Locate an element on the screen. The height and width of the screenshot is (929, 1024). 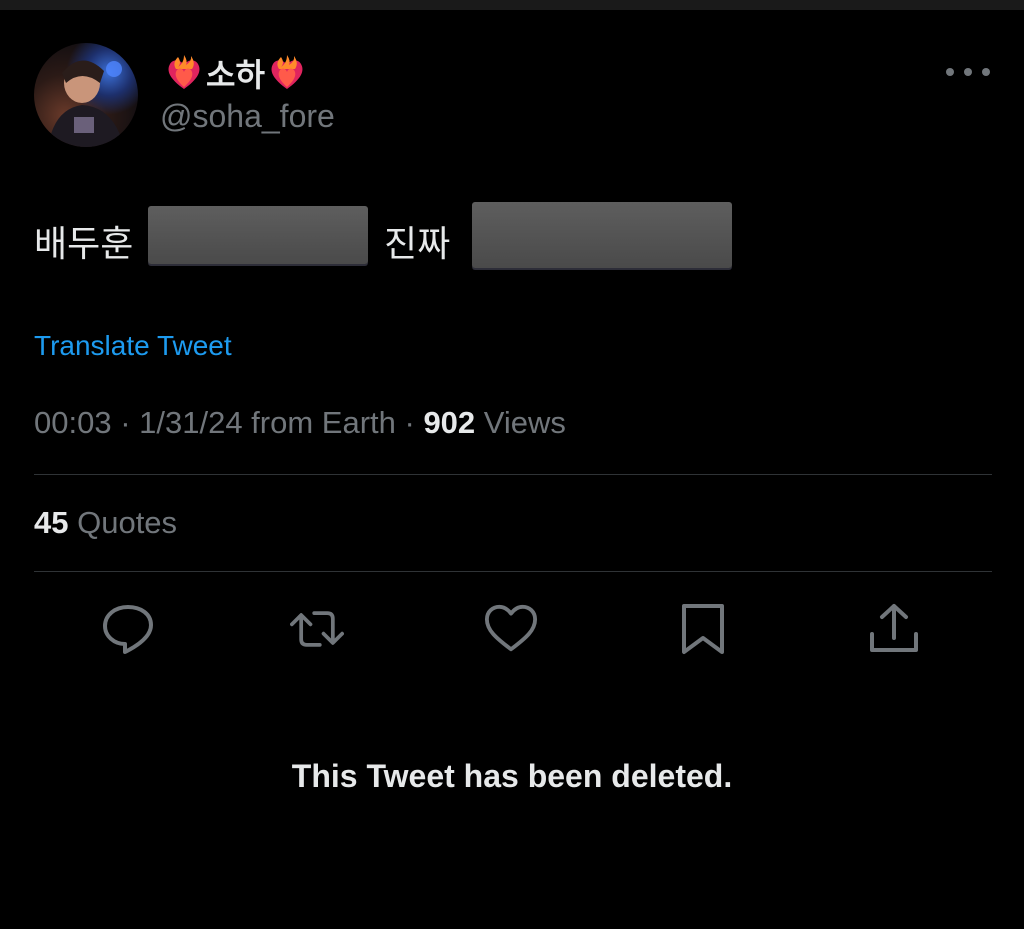
more-options-icon is located at coordinates (968, 72).